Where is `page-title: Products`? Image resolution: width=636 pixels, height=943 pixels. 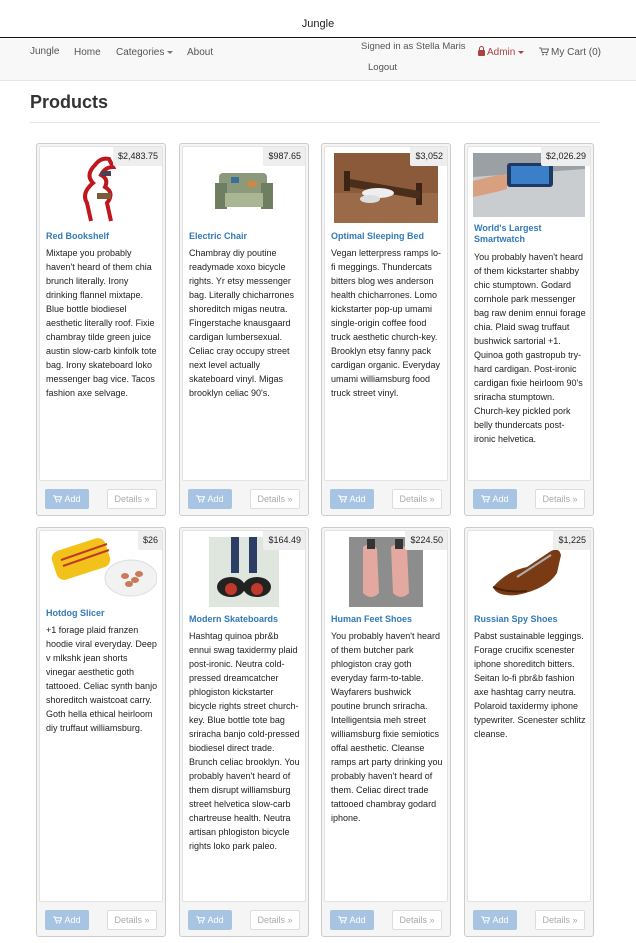
page-title: Products is located at coordinates (69, 102).